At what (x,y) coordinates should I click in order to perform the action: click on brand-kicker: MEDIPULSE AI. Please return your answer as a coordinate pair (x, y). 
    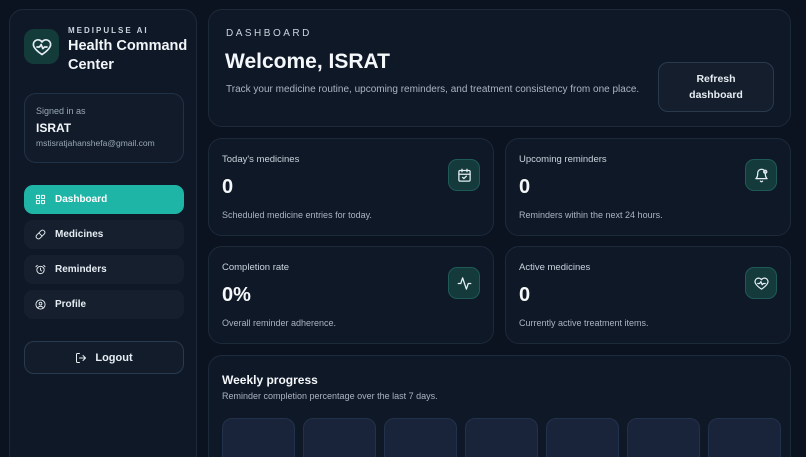
    Looking at the image, I should click on (108, 30).